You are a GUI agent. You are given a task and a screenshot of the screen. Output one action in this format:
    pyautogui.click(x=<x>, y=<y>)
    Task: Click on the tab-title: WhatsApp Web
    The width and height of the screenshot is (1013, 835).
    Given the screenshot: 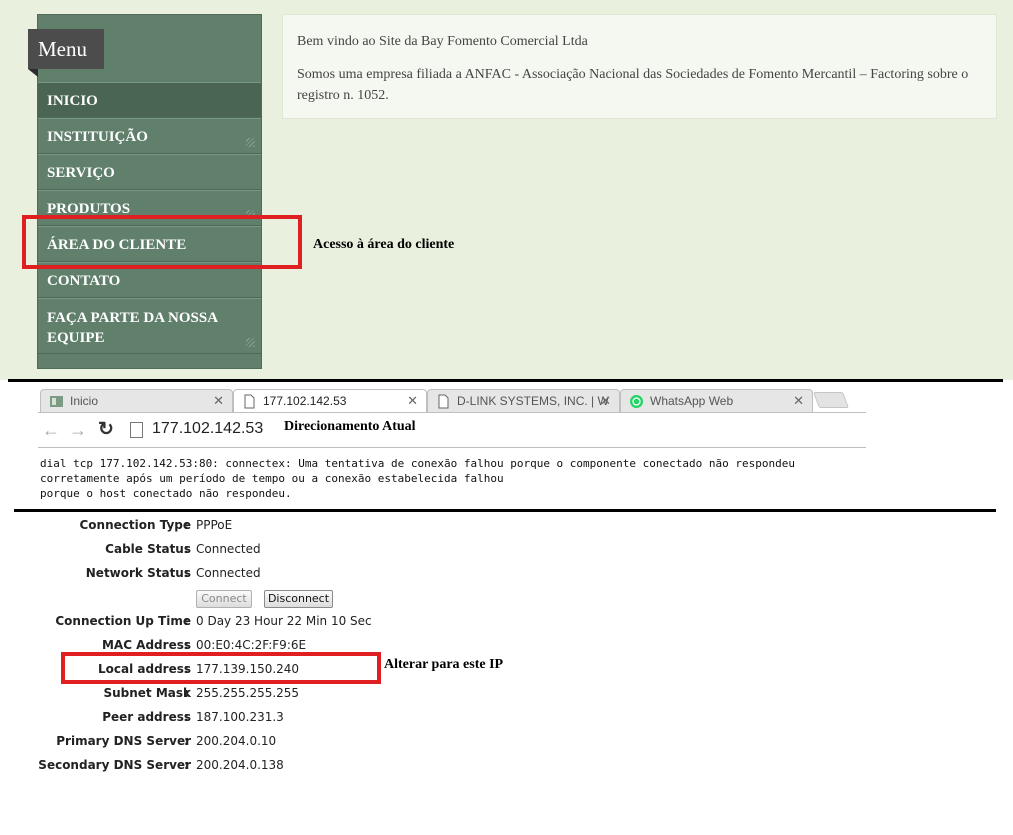 What is the action you would take?
    pyautogui.click(x=692, y=401)
    